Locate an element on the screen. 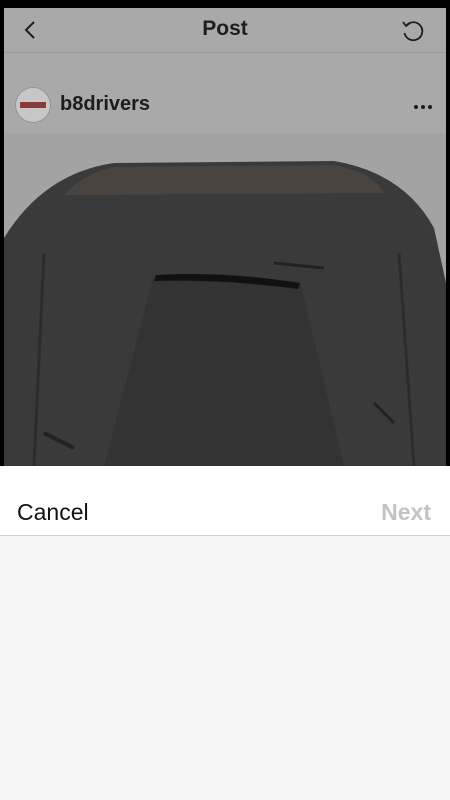 The width and height of the screenshot is (450, 800). post-nav-bar: Post is located at coordinates (225, 30).